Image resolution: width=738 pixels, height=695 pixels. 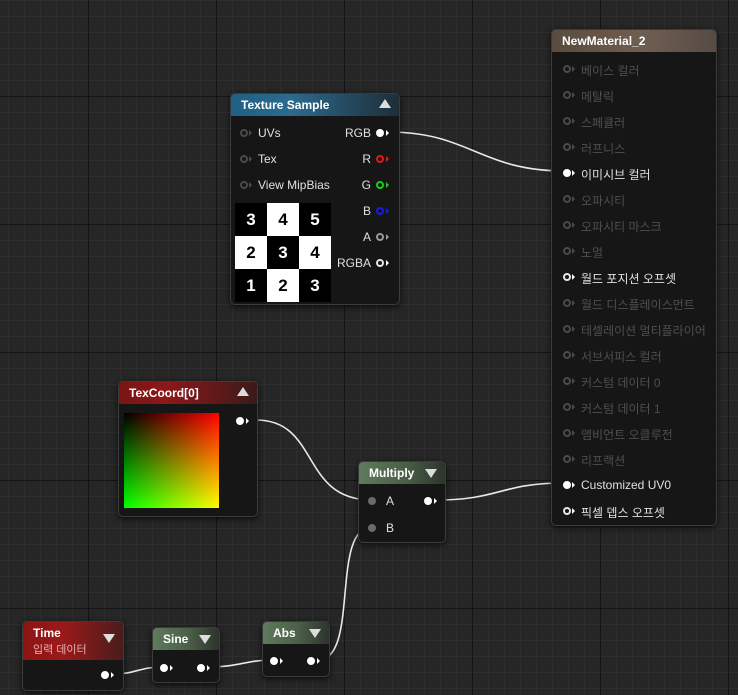 I want to click on abs-header: Abs, so click(x=296, y=633).